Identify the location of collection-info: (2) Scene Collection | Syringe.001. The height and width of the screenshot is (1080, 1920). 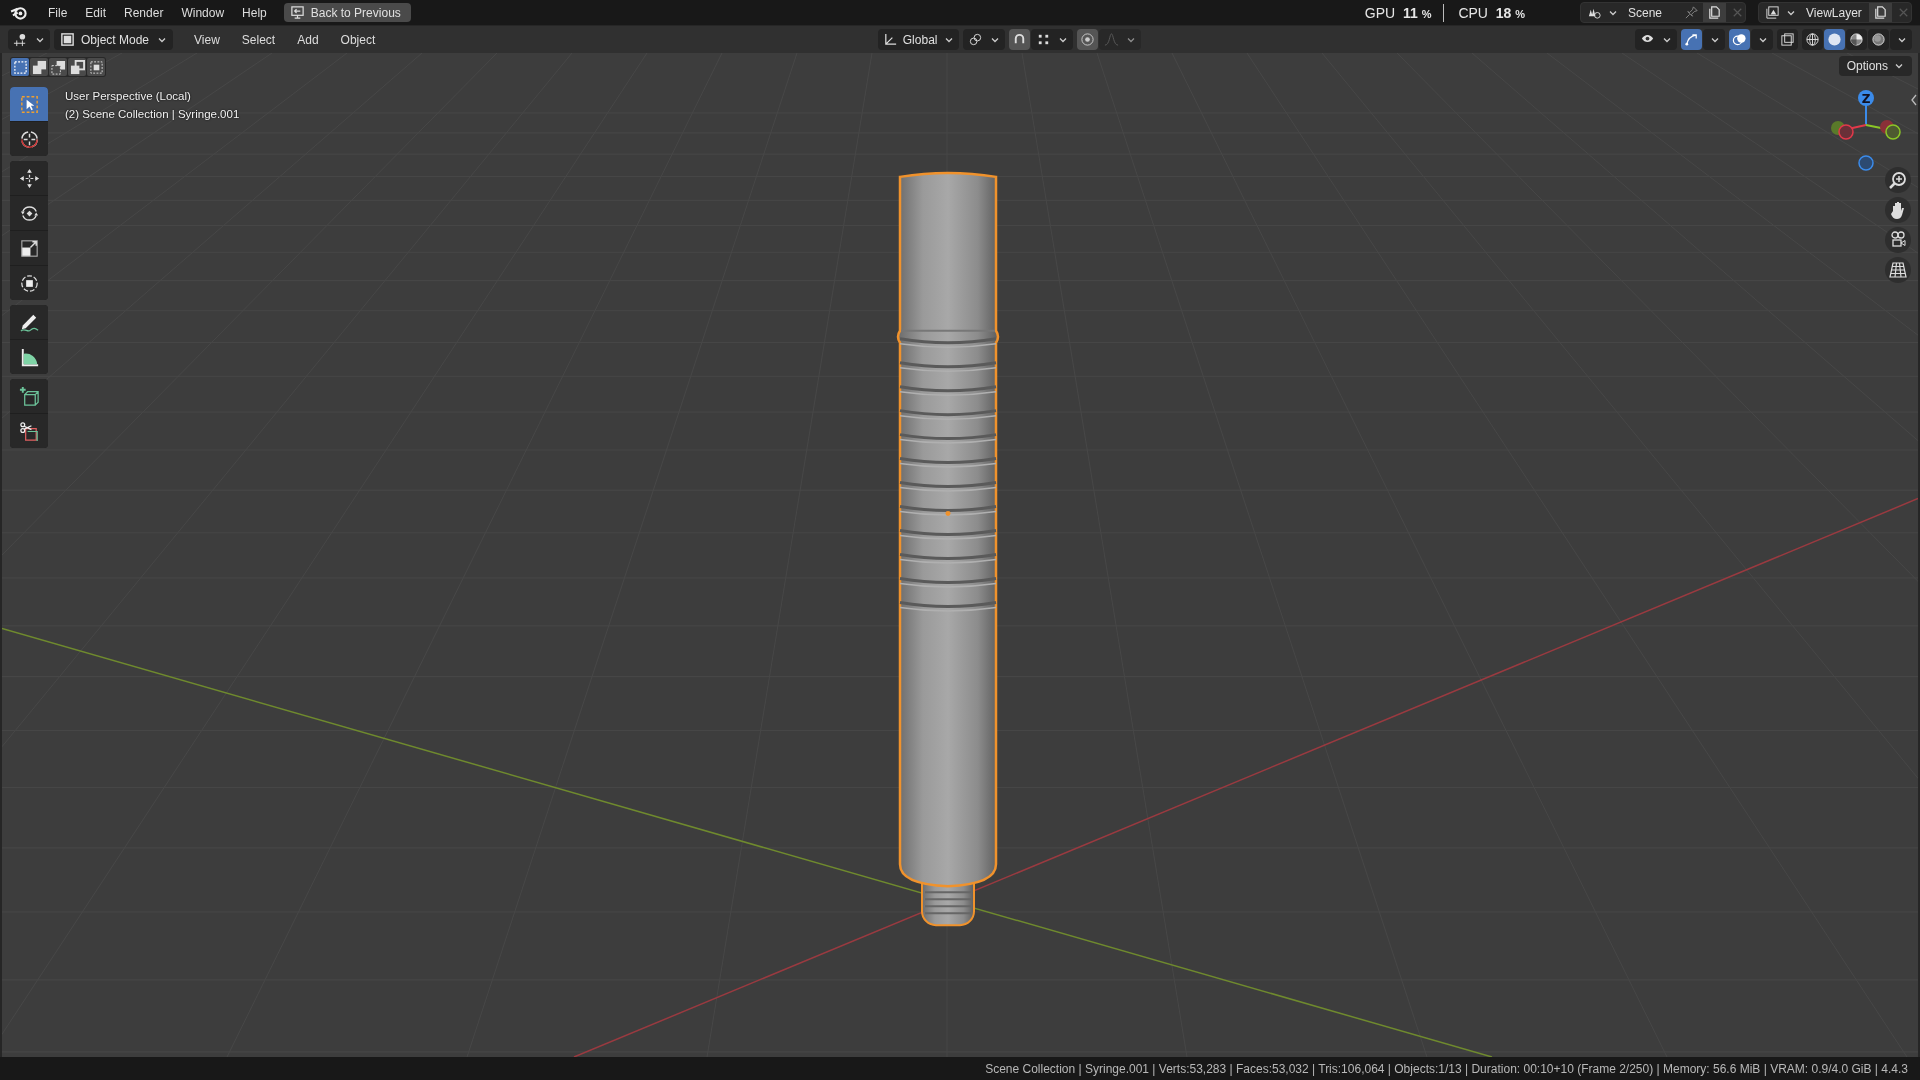
(152, 114).